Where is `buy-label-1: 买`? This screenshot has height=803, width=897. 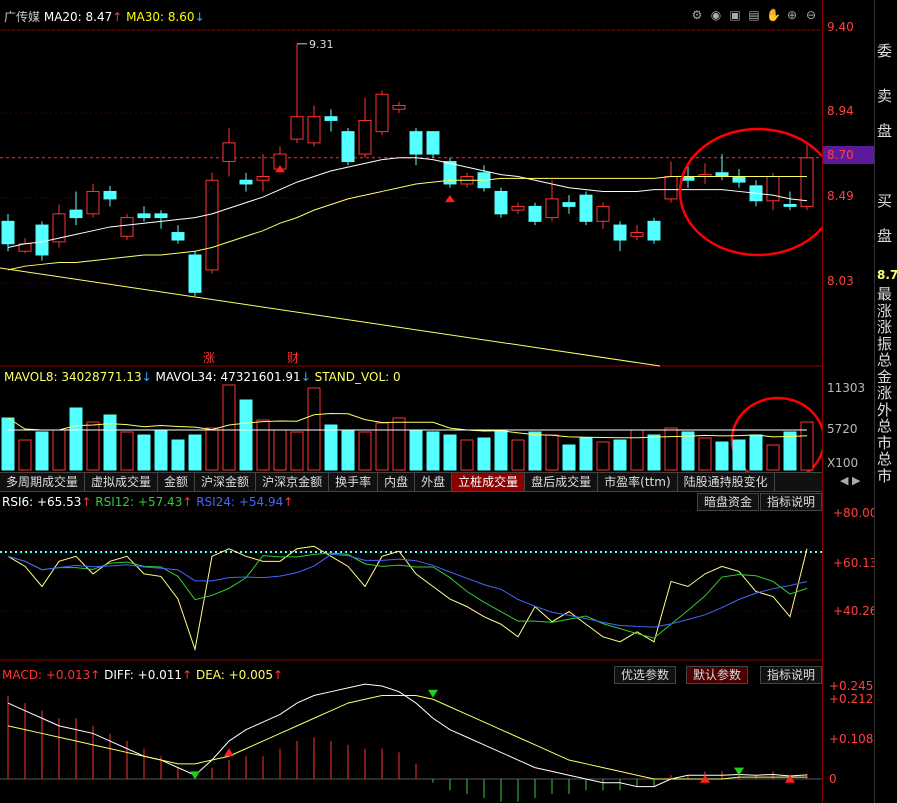 buy-label-1: 买 is located at coordinates (885, 201).